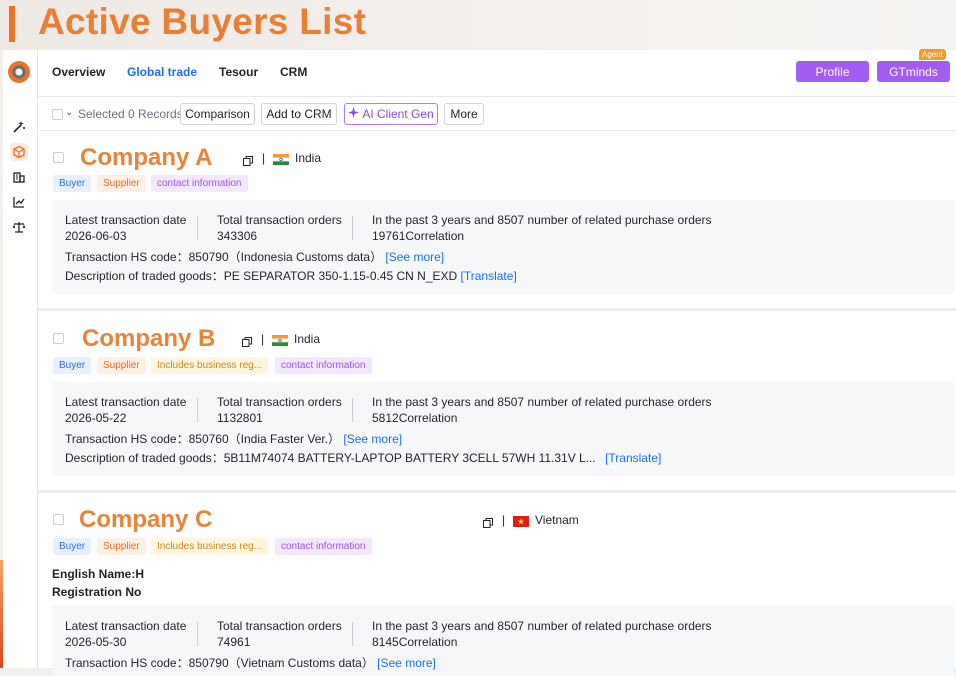 The image size is (956, 676). What do you see at coordinates (521, 520) in the screenshot?
I see `vietnam-flag-icon` at bounding box center [521, 520].